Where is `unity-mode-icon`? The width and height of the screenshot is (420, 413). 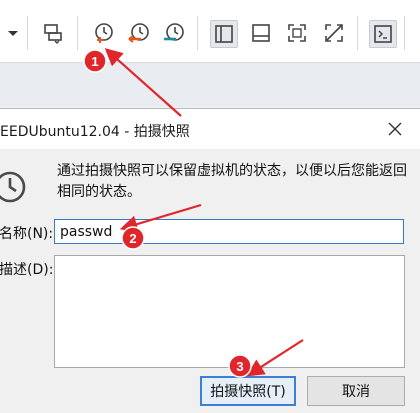 unity-mode-icon is located at coordinates (334, 33).